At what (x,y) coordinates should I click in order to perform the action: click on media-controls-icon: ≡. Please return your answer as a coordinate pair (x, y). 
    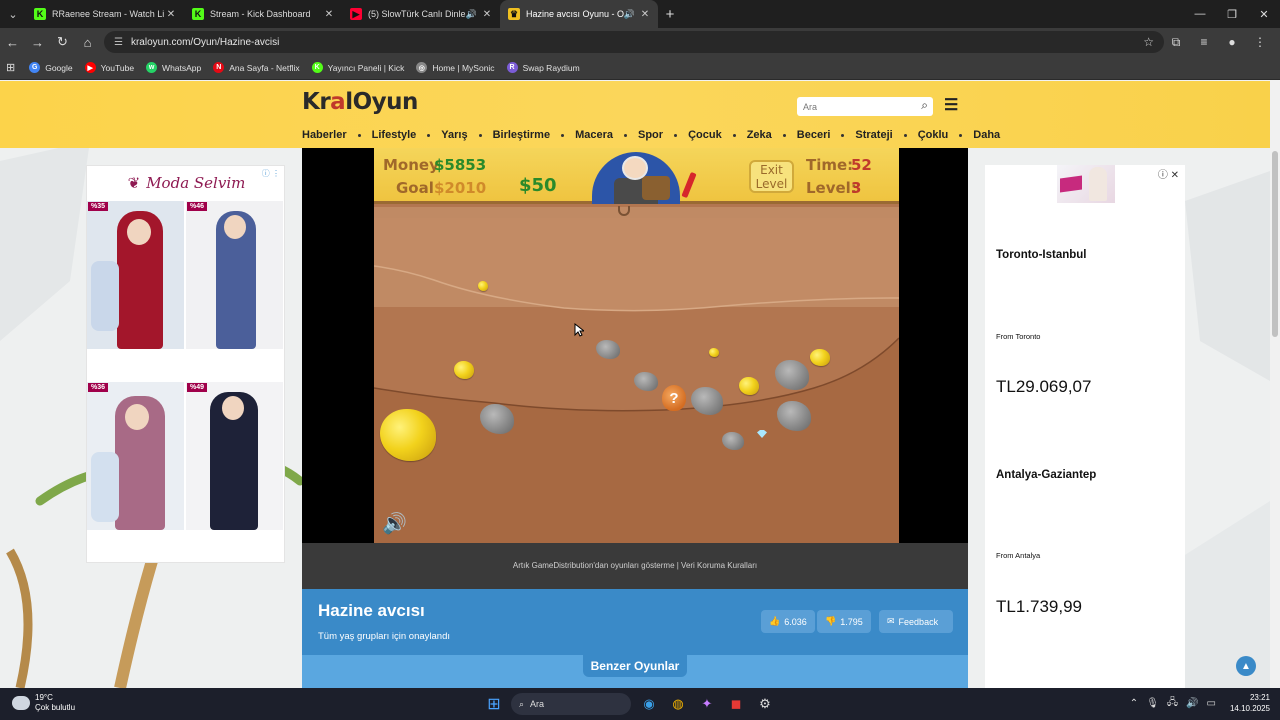
    Looking at the image, I should click on (1204, 42).